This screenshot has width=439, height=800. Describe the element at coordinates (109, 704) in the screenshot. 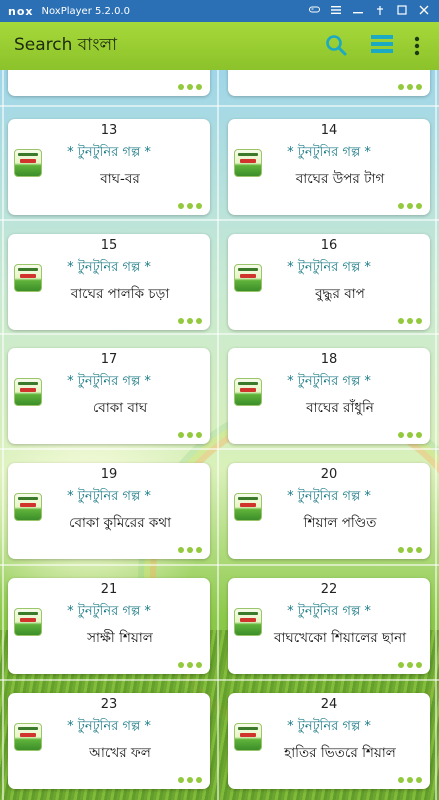

I see `story-number: 23` at that location.